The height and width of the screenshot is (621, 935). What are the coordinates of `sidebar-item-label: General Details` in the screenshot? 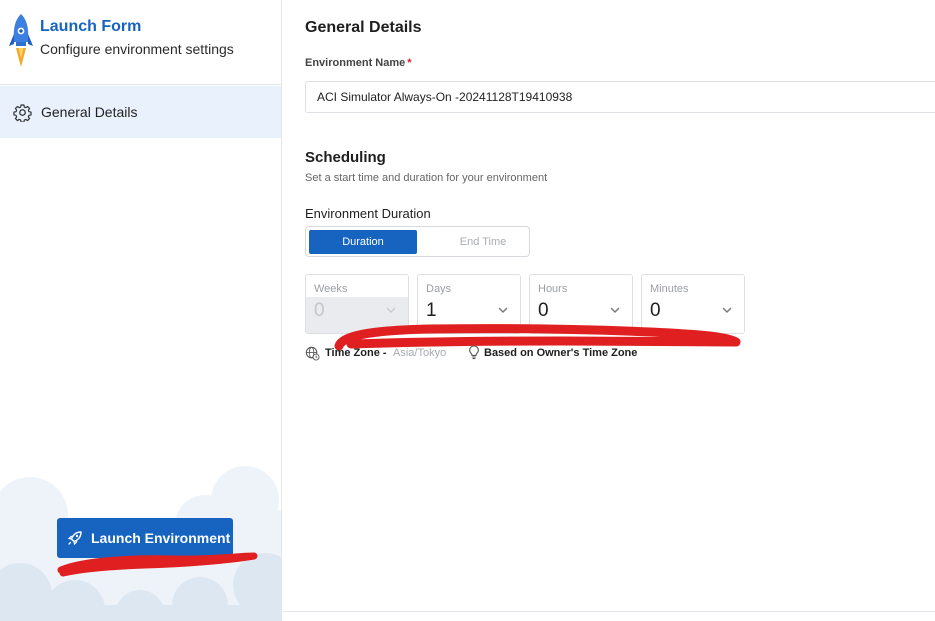 It's located at (89, 112).